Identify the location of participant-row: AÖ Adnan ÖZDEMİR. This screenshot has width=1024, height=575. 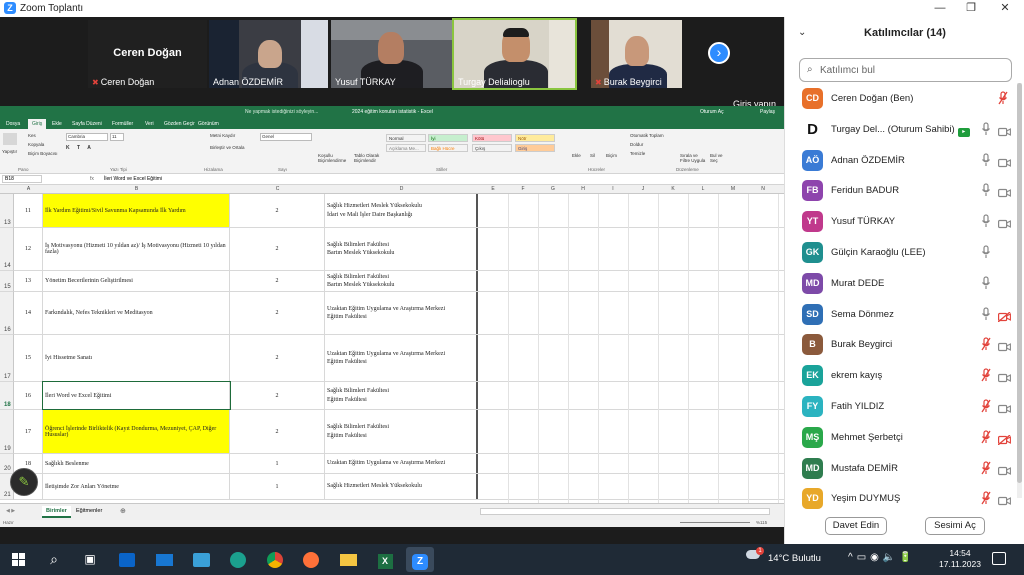
(904, 160).